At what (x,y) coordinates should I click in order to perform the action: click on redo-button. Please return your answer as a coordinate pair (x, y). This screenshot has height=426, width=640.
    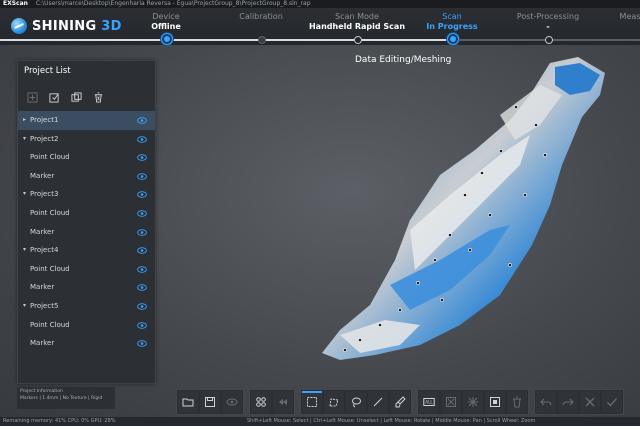
    Looking at the image, I should click on (568, 402).